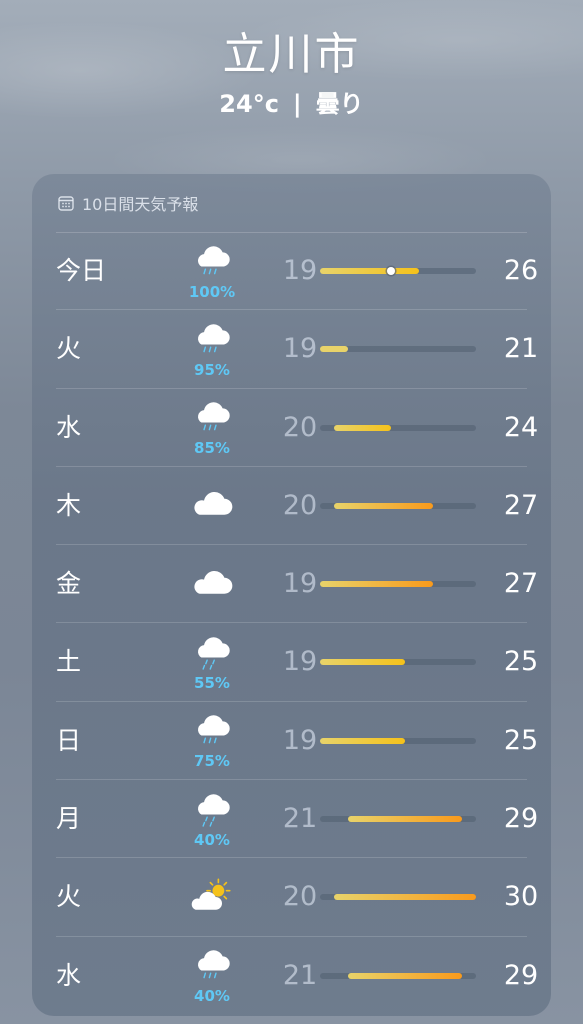 The height and width of the screenshot is (1024, 583). Describe the element at coordinates (521, 349) in the screenshot. I see `high-temperature: 21` at that location.